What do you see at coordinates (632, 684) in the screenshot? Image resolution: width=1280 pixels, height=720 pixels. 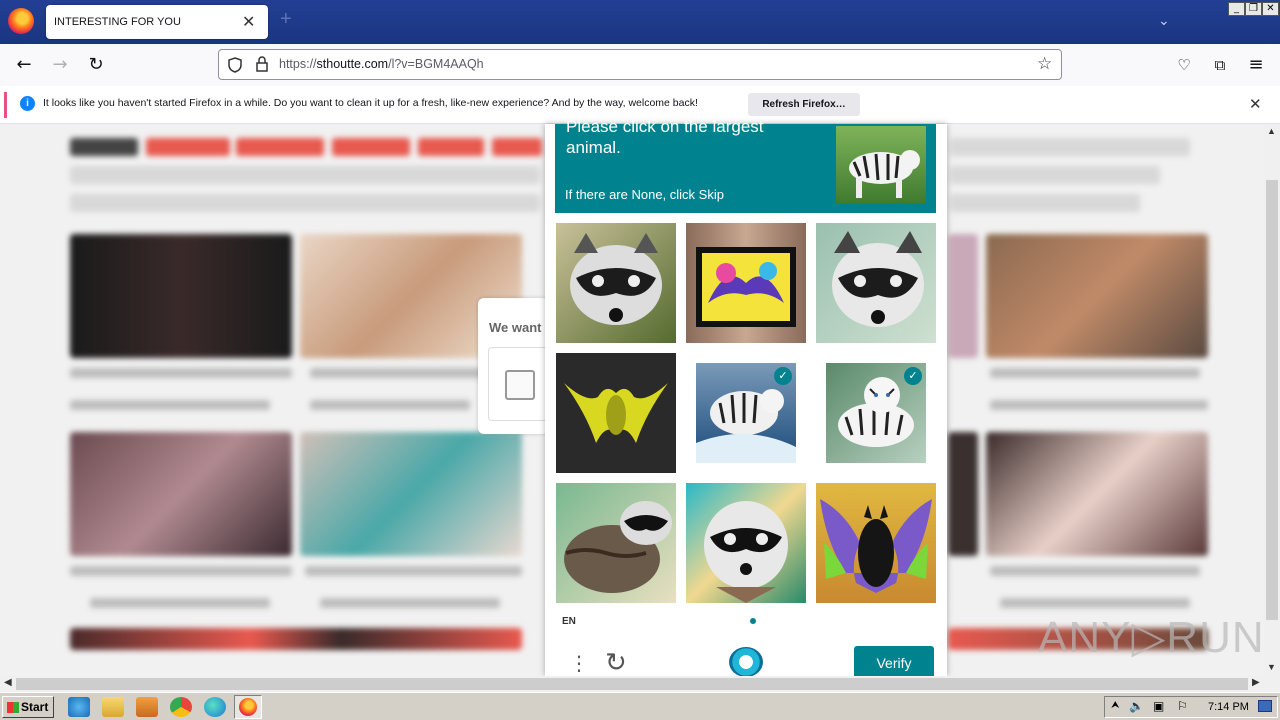 I see `horizontal-scroll-thumb` at bounding box center [632, 684].